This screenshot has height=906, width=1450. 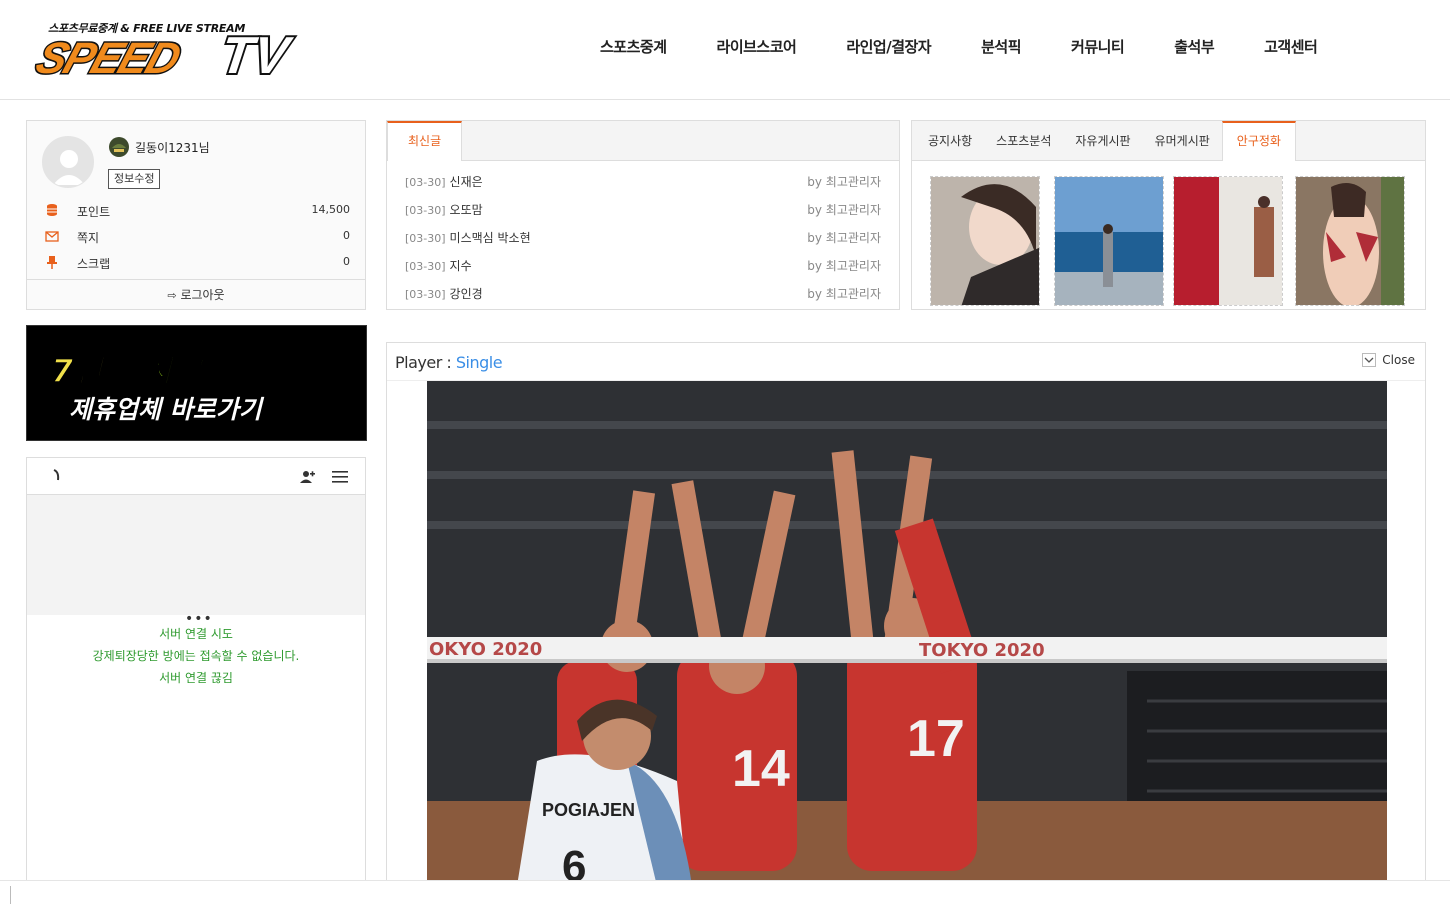 I want to click on mail-icon, so click(x=52, y=236).